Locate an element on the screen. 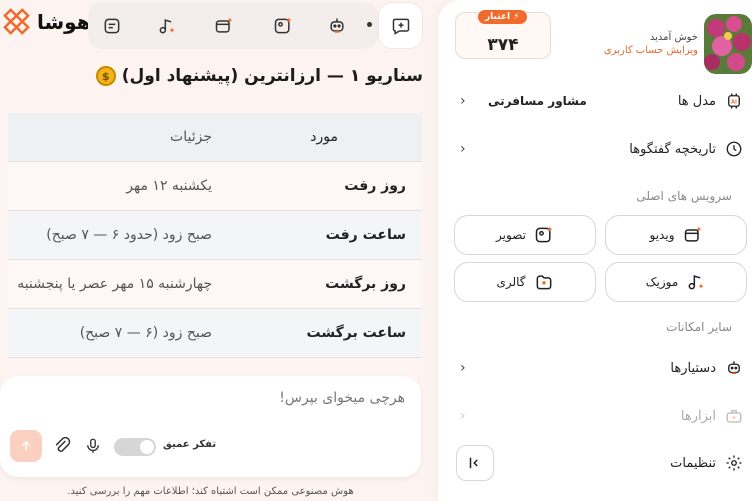 This screenshot has height=501, width=752. arrow-up-icon is located at coordinates (26, 445).